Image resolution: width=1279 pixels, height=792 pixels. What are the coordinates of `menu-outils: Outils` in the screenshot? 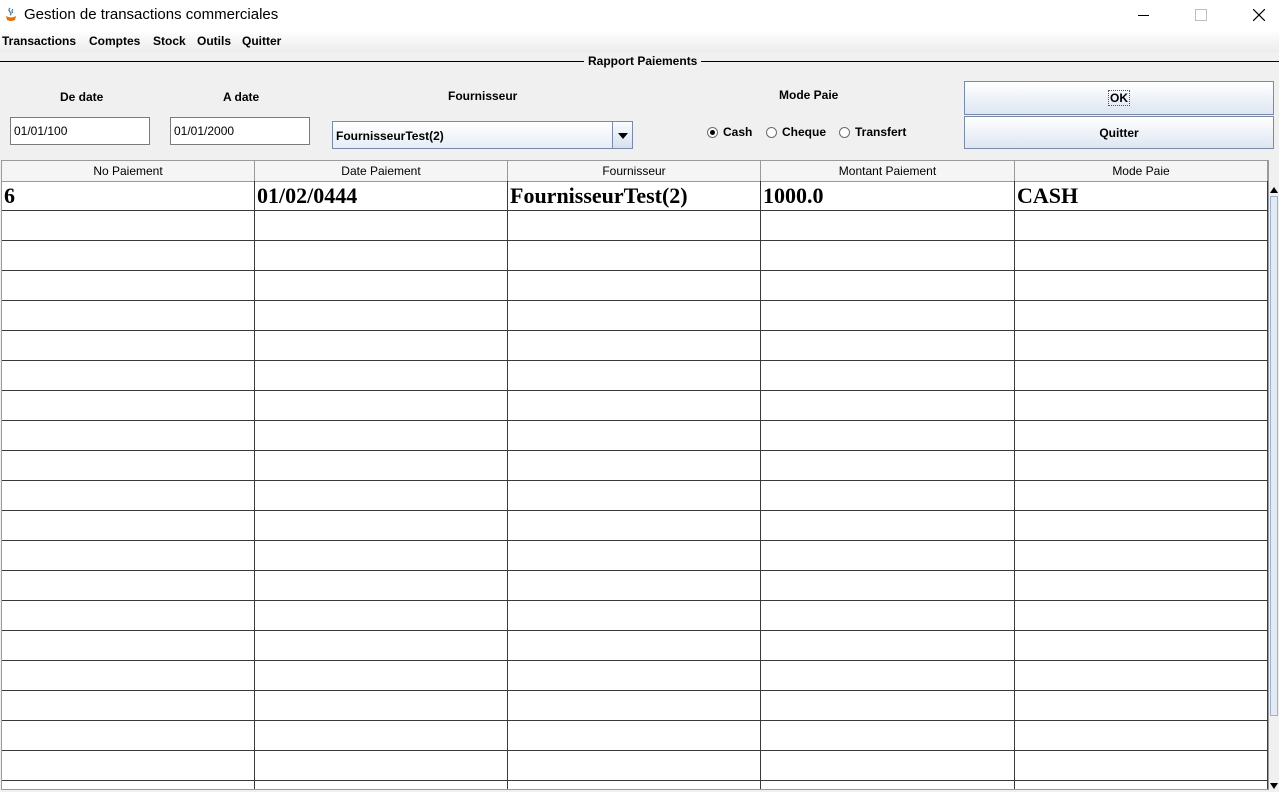 It's located at (214, 41).